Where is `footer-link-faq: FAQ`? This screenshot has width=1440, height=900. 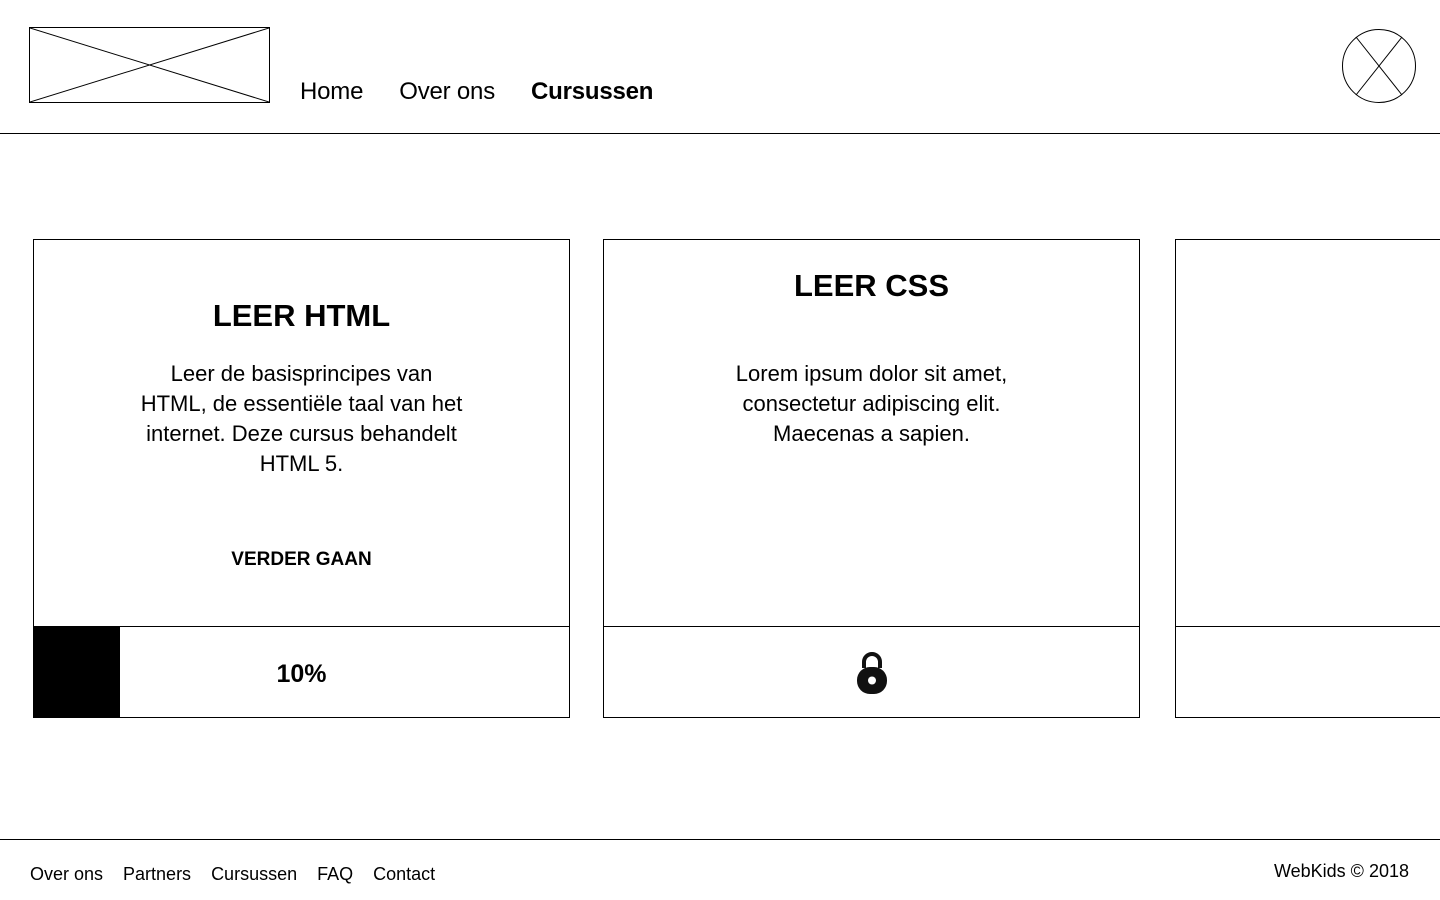
footer-link-faq: FAQ is located at coordinates (335, 874).